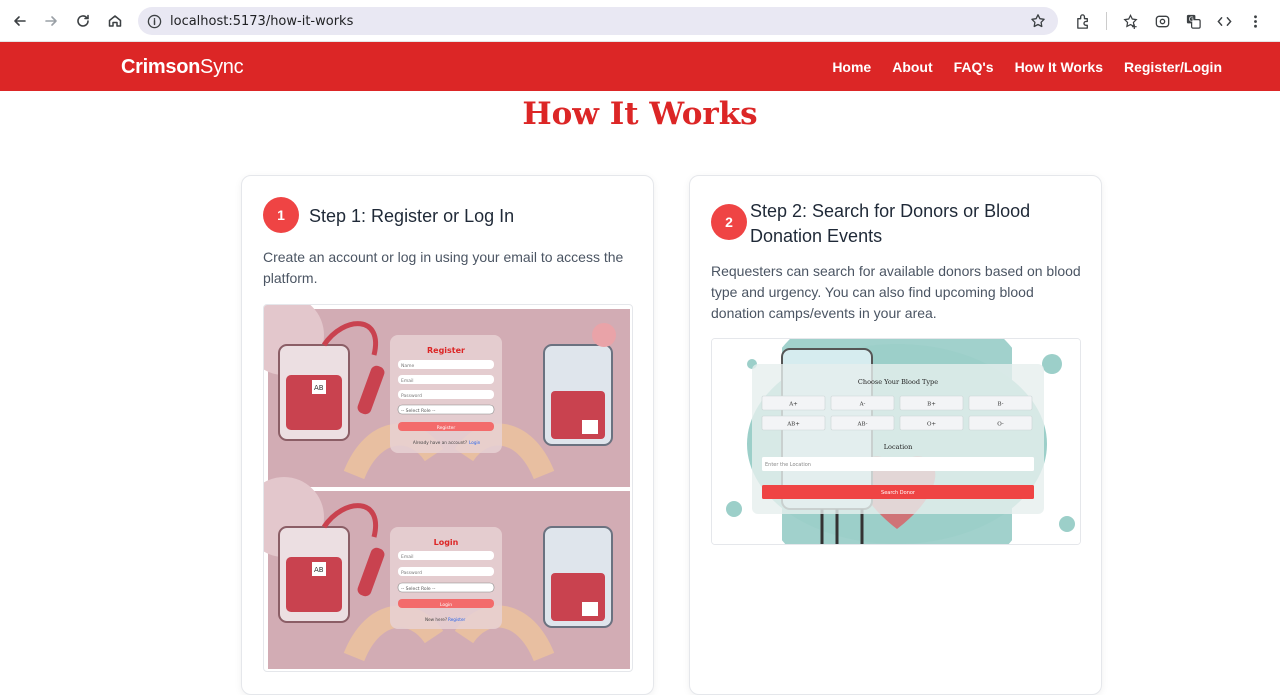 This screenshot has width=1280, height=695. What do you see at coordinates (412, 216) in the screenshot?
I see `step-title: Step 1: Register or Log In` at bounding box center [412, 216].